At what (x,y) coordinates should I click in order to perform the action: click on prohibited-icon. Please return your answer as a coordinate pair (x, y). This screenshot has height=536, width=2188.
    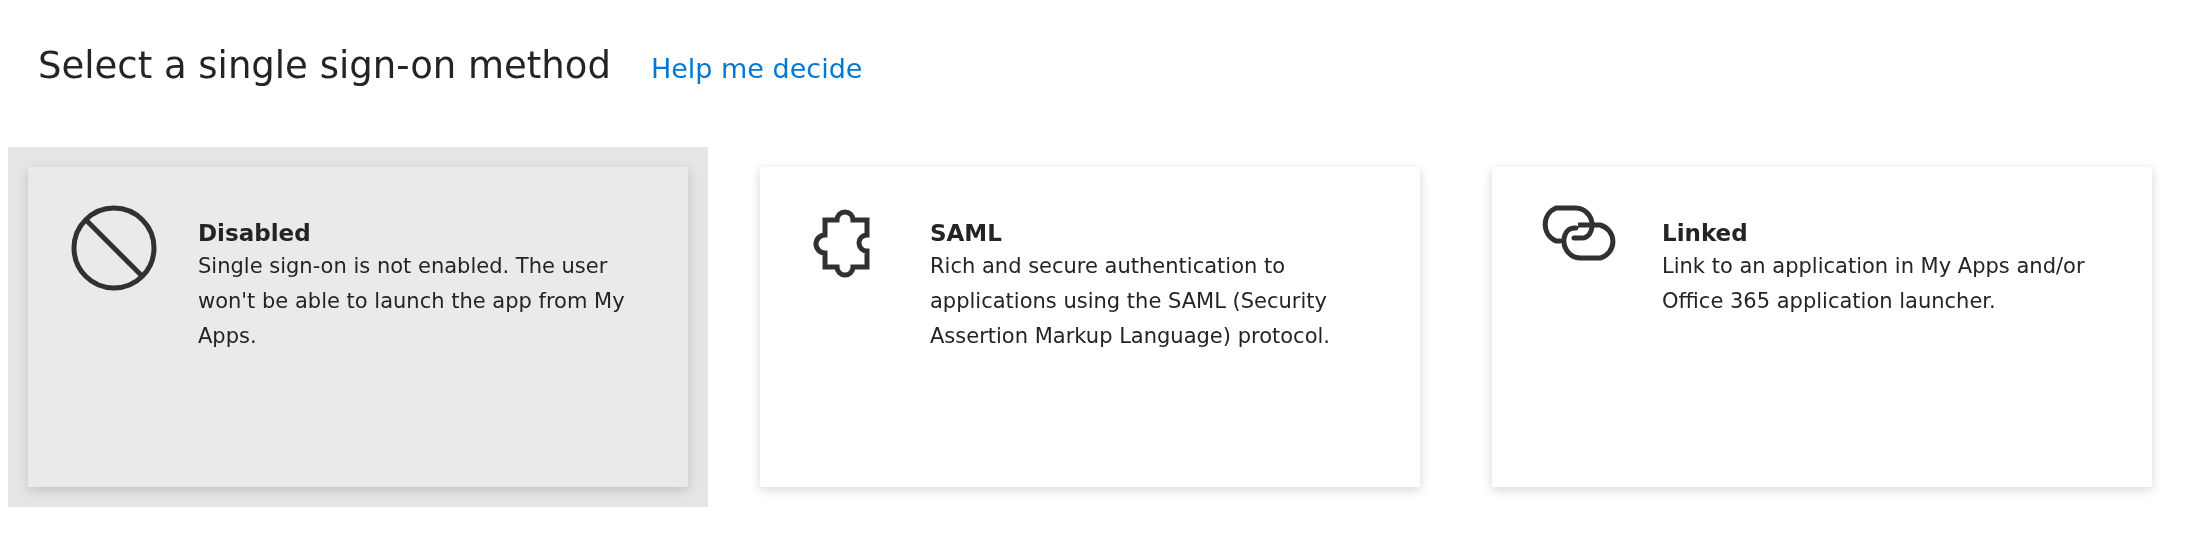
    Looking at the image, I should click on (114, 248).